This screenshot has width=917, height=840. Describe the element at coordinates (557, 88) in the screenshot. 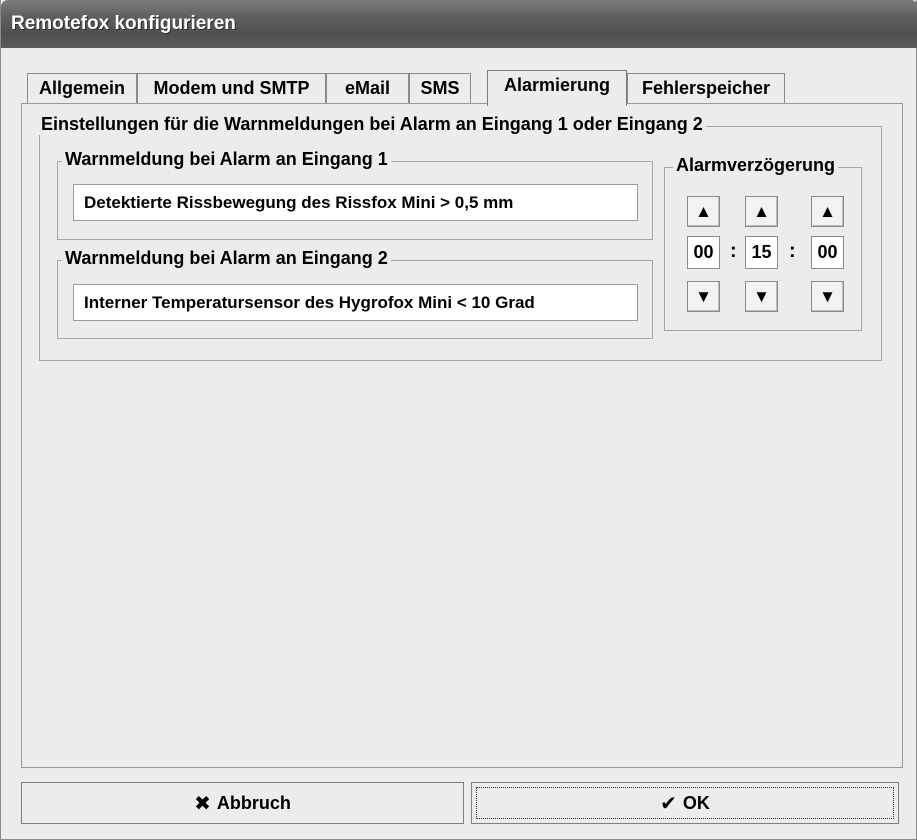

I see `tab-alarmierung: Alarmierung` at that location.